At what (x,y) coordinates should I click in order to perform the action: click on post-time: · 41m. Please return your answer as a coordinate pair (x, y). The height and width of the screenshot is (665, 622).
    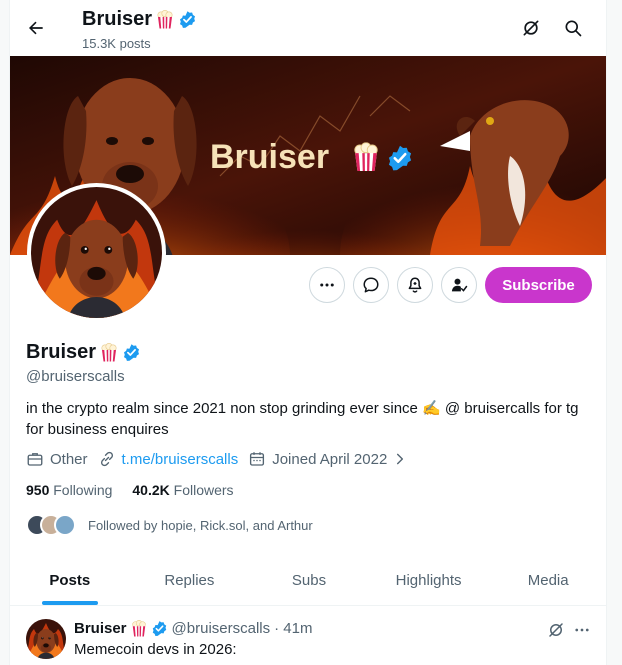
    Looking at the image, I should click on (293, 628).